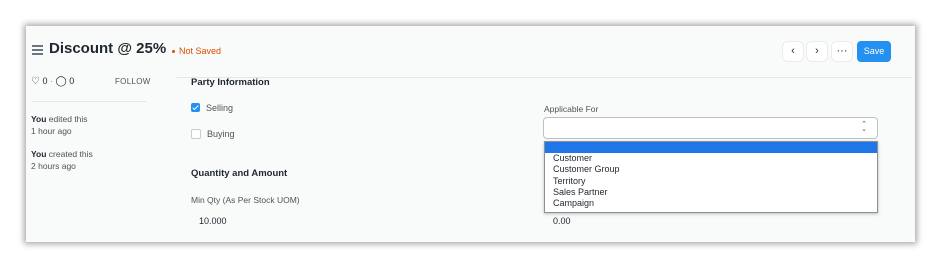 This screenshot has width=940, height=269. Describe the element at coordinates (710, 128) in the screenshot. I see `applicable-for-select: ⌃ ⌄` at that location.